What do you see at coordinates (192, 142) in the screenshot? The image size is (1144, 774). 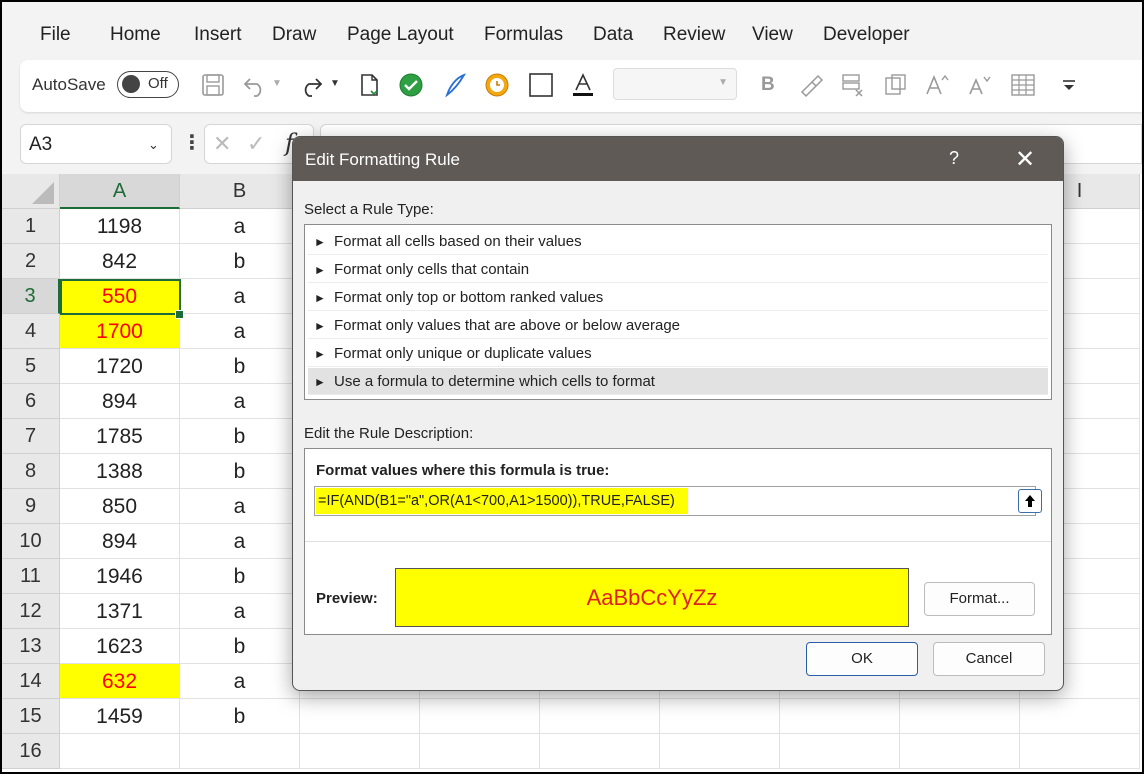 I see `more-options-icon: ⋮` at bounding box center [192, 142].